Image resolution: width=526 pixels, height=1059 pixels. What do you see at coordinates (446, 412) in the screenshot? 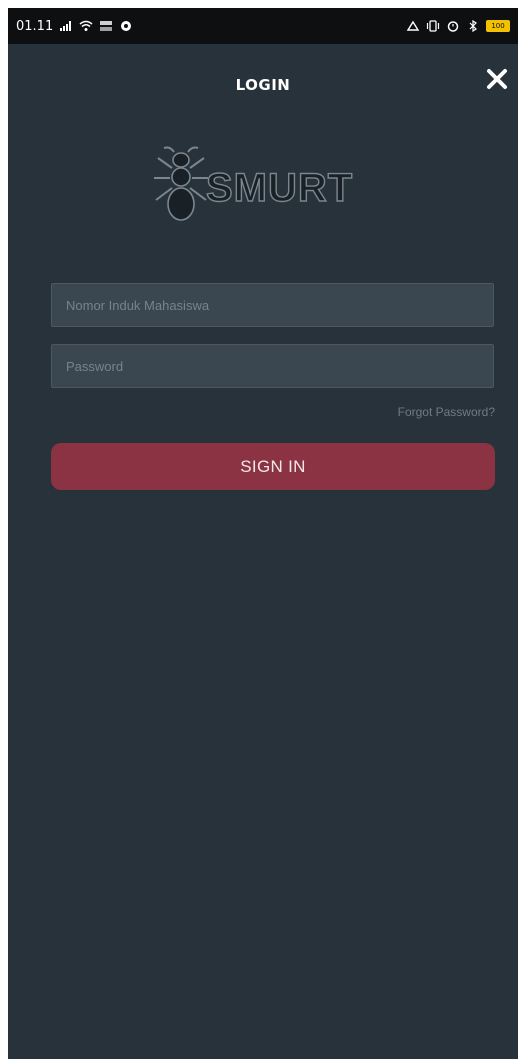
I see `forgot-password-link: Forgot Password?` at bounding box center [446, 412].